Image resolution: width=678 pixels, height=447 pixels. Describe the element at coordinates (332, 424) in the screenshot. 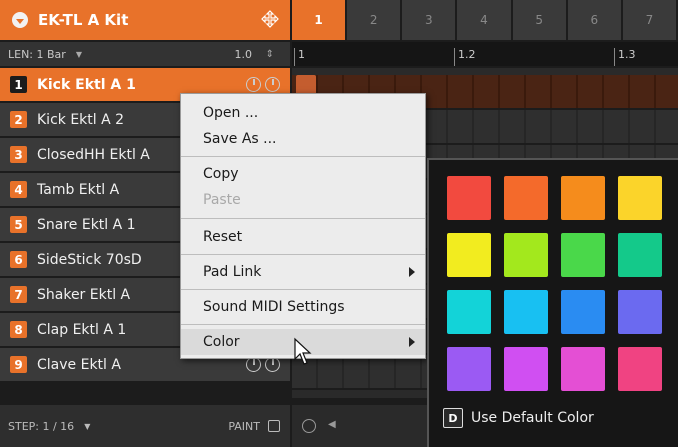

I see `scroll-left-icon: ◀` at that location.